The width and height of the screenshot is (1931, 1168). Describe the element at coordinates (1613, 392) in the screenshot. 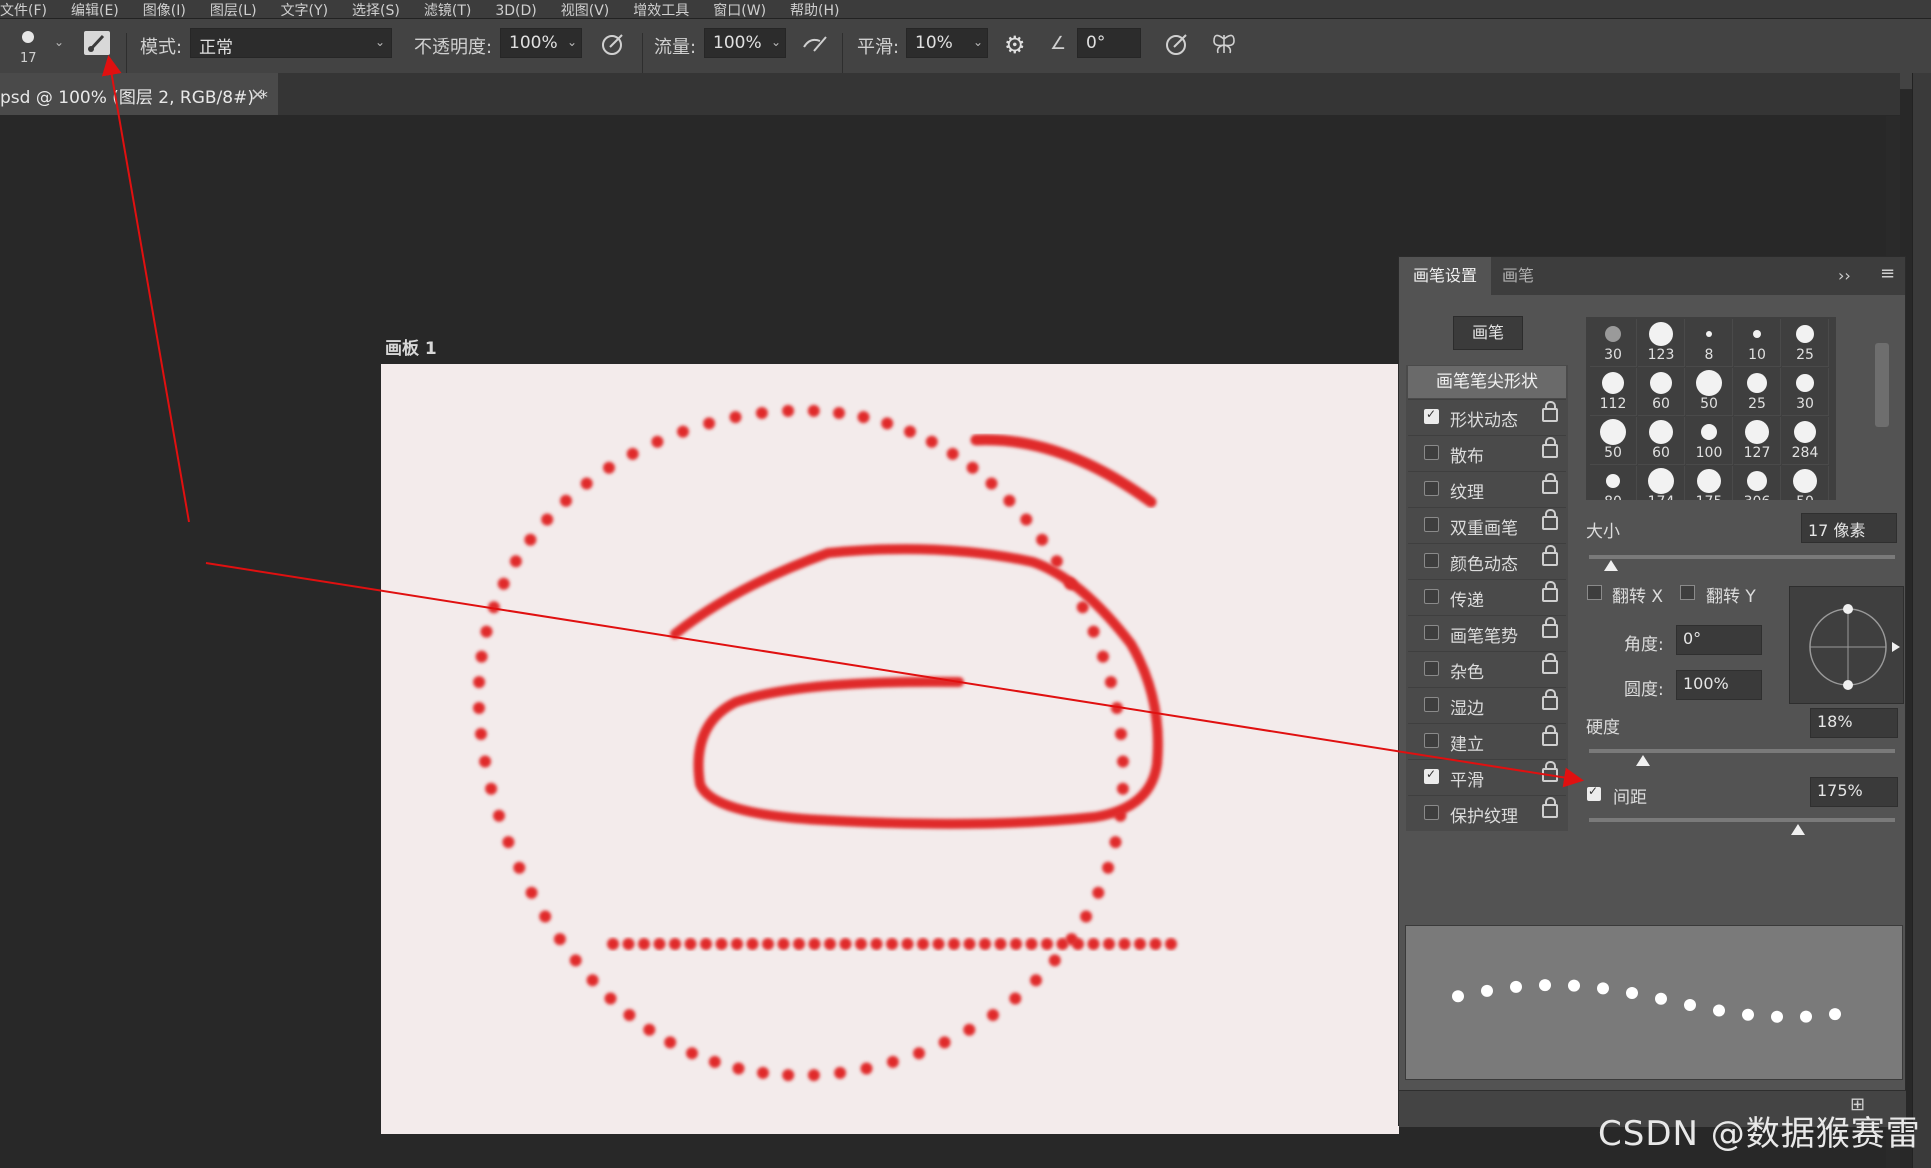

I see `brush-preset: 112` at that location.